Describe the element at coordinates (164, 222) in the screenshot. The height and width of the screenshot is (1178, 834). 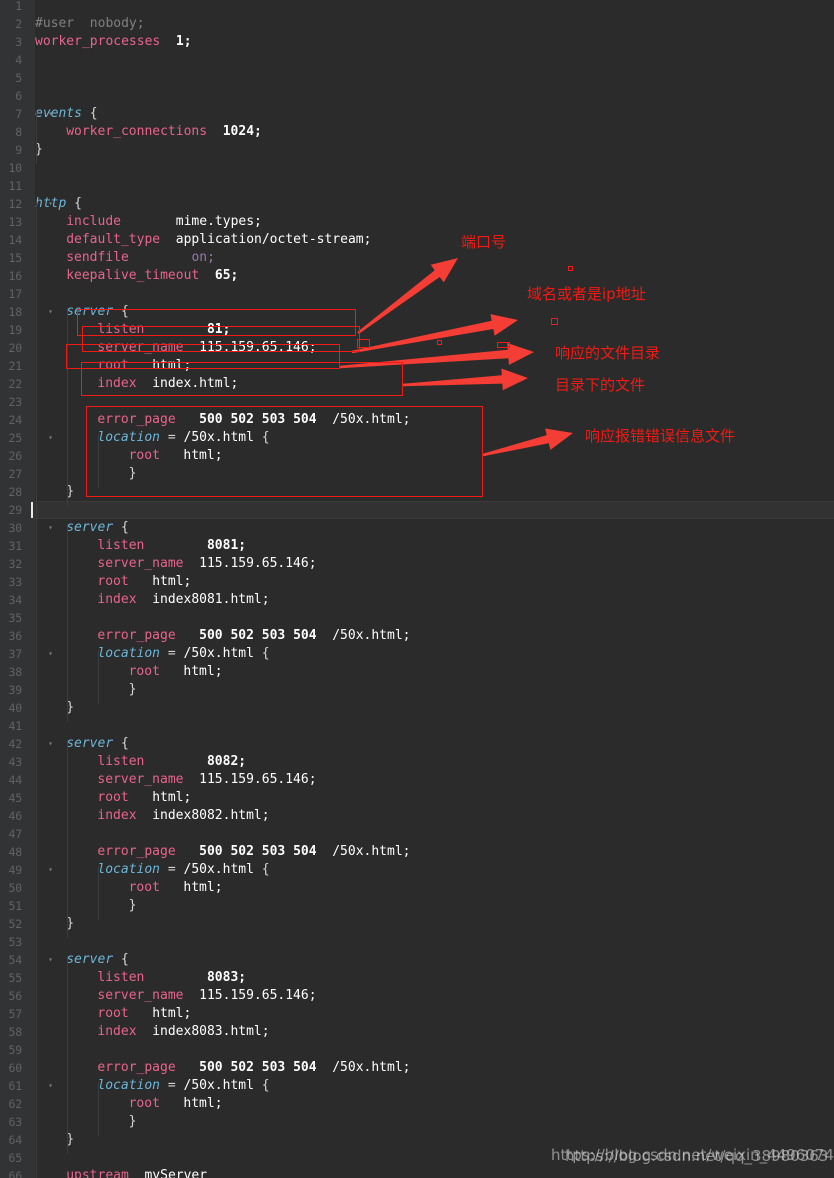
I see `code-line: include mime.types;` at that location.